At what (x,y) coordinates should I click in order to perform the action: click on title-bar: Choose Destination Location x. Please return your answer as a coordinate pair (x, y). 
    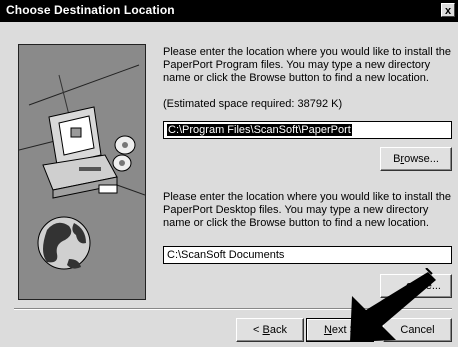
    Looking at the image, I should click on (229, 11).